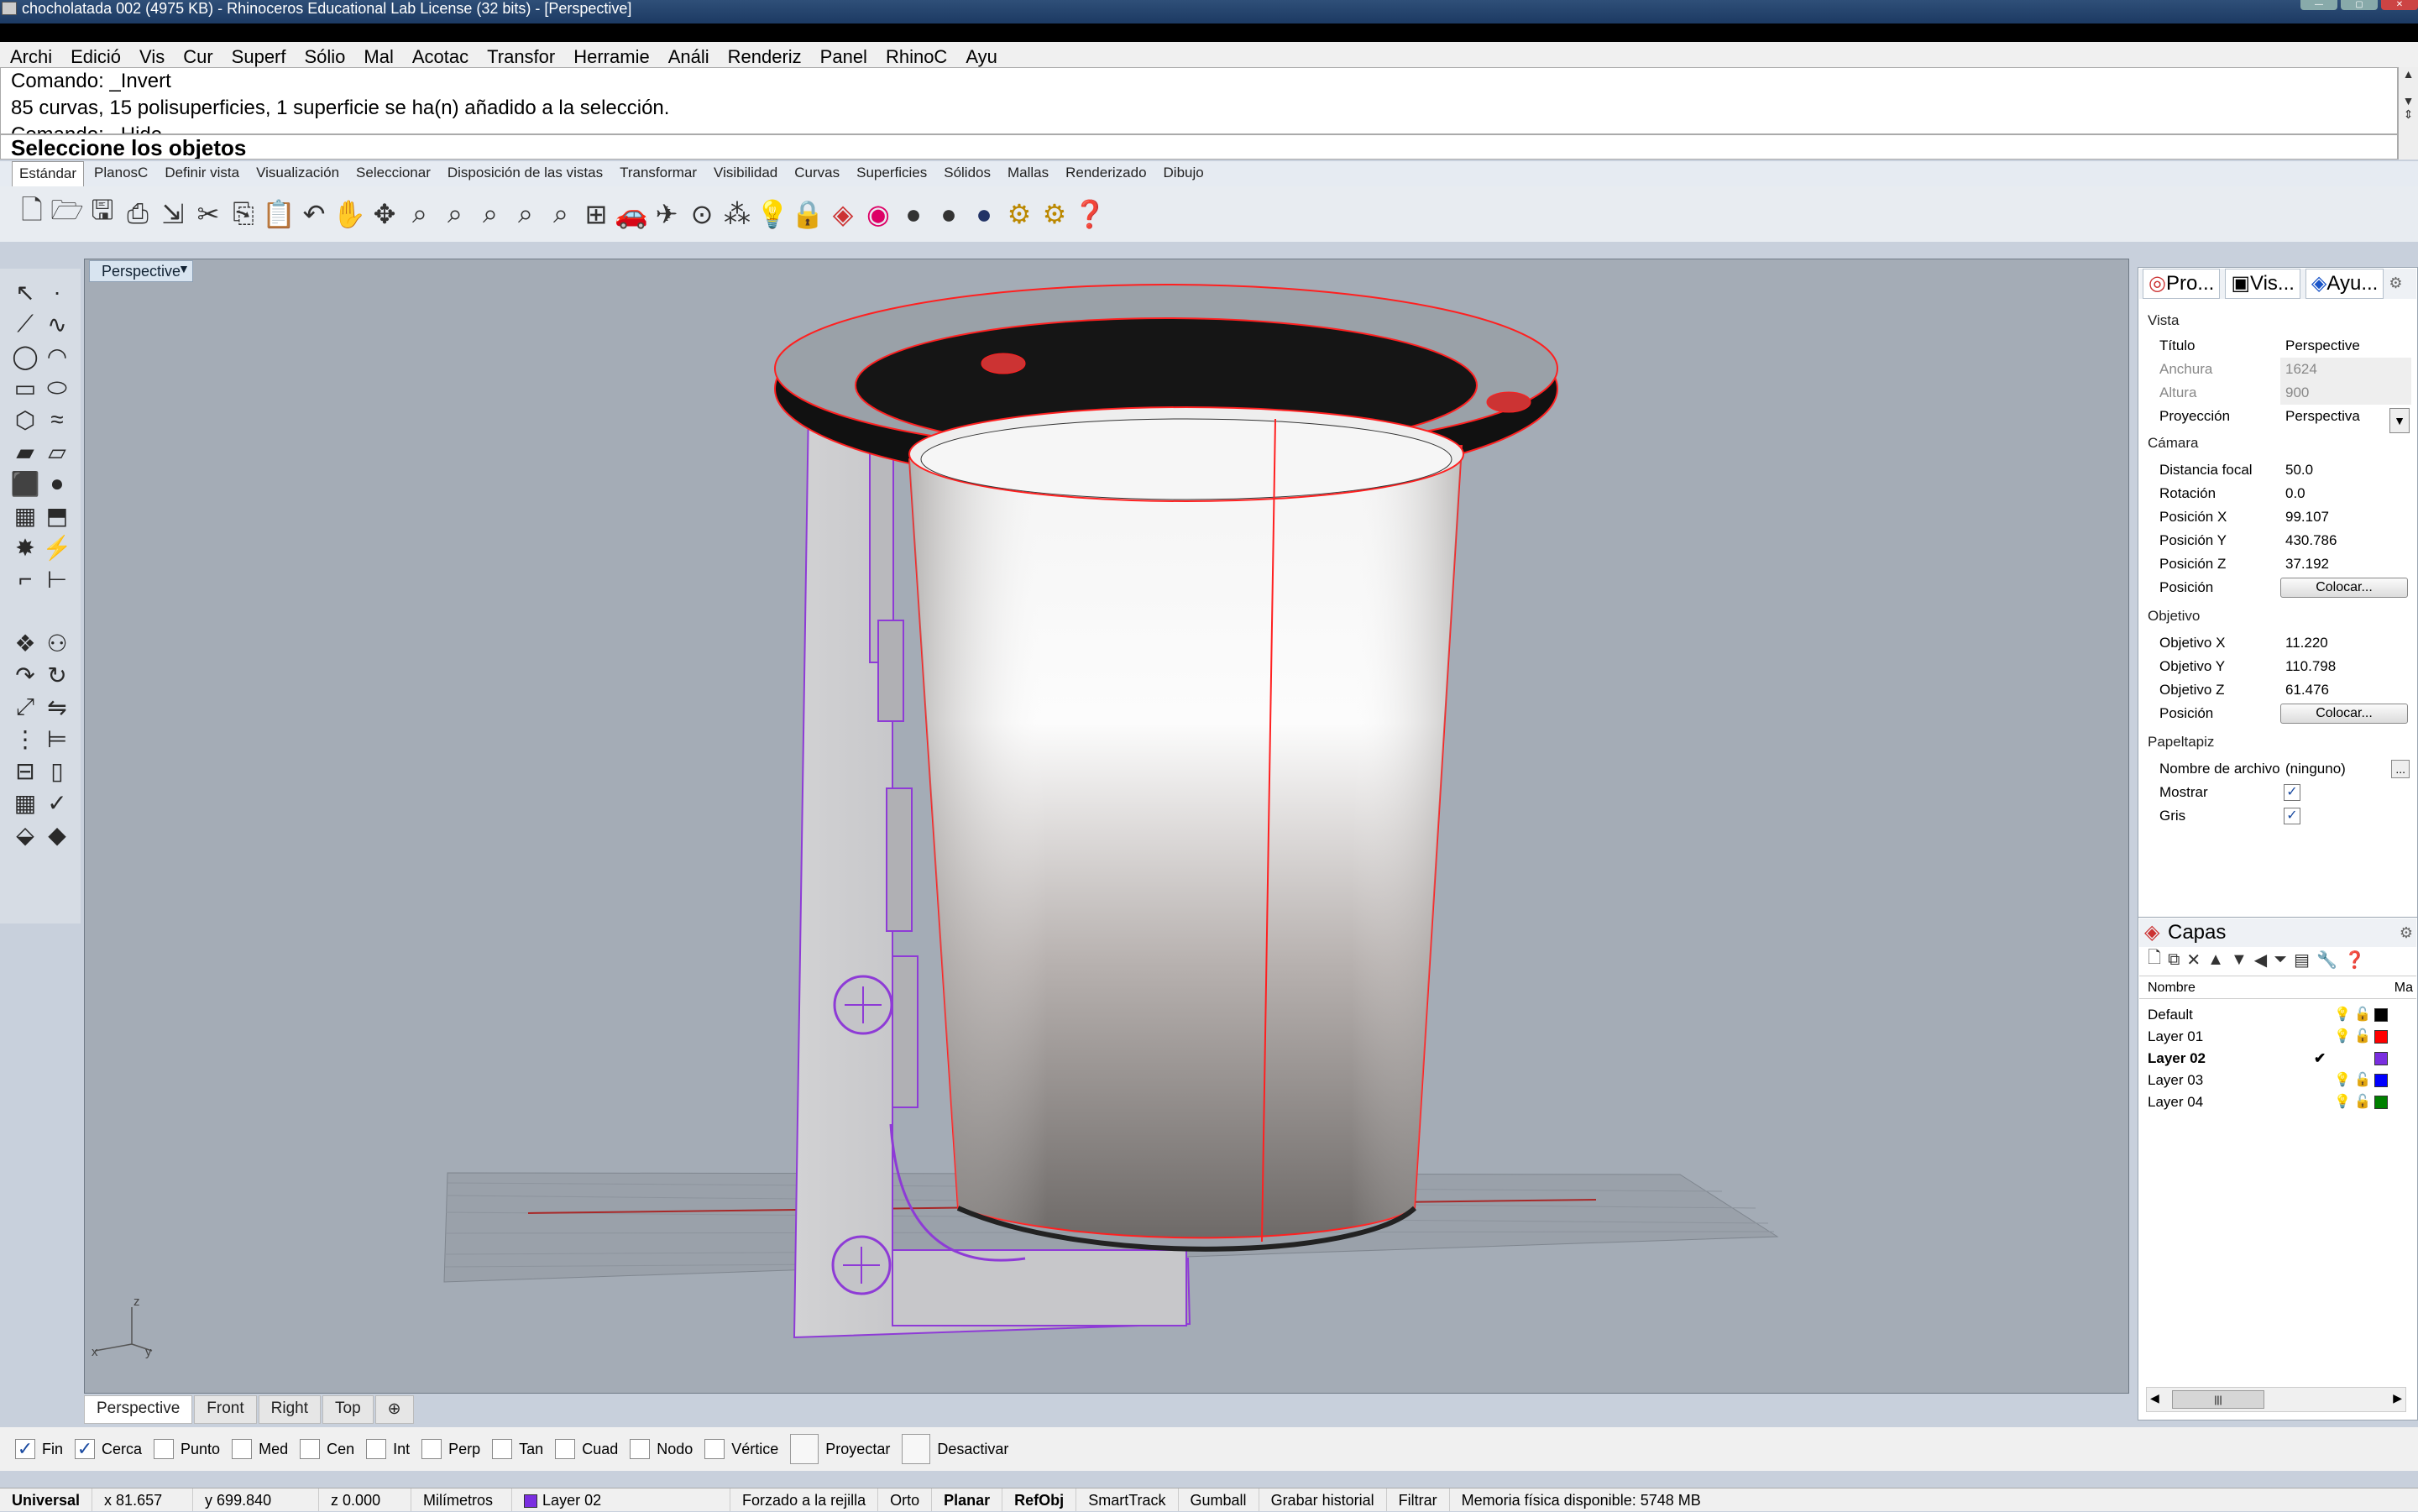 This screenshot has height=1512, width=2418. Describe the element at coordinates (1199, 147) in the screenshot. I see `command-prompt: Seleccione los objetos` at that location.